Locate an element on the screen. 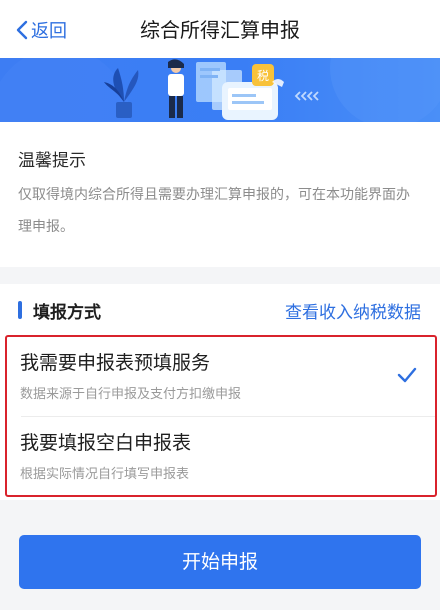 The height and width of the screenshot is (610, 440). start-filing-button: 开始申报 is located at coordinates (220, 562).